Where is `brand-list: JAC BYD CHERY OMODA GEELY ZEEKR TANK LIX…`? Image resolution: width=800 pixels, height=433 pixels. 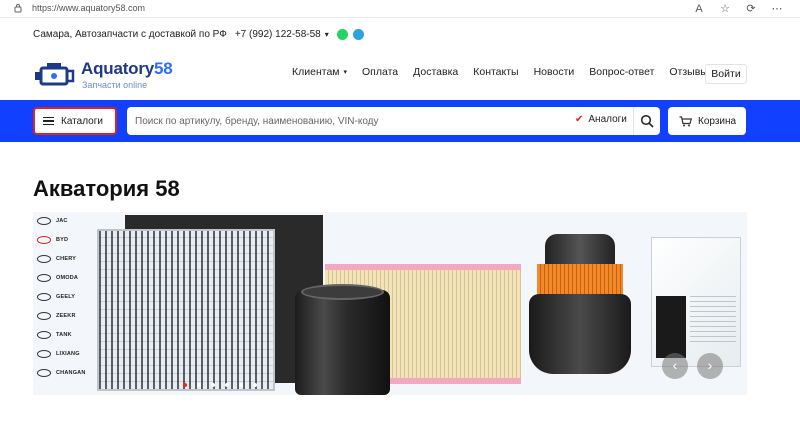 brand-list: JAC BYD CHERY OMODA GEELY ZEEKR TANK LIX… is located at coordinates (65, 303).